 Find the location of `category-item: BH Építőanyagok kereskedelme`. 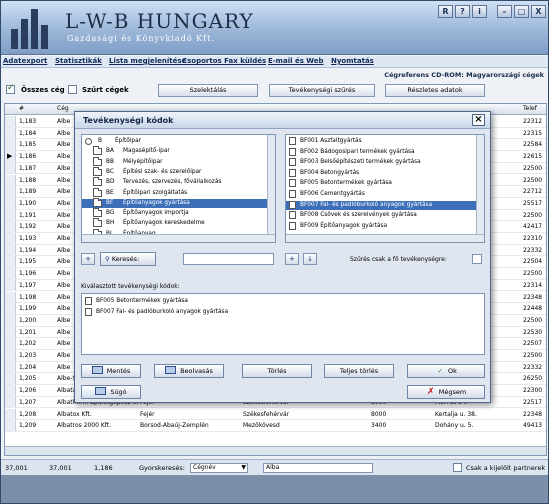

category-item: BH Építőanyagok kereskedelme is located at coordinates (175, 223).